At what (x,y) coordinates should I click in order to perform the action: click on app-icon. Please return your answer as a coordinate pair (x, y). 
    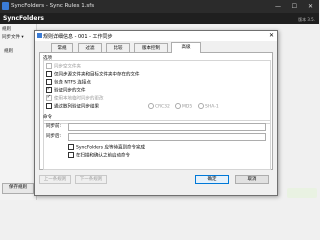
    Looking at the image, I should click on (5, 6).